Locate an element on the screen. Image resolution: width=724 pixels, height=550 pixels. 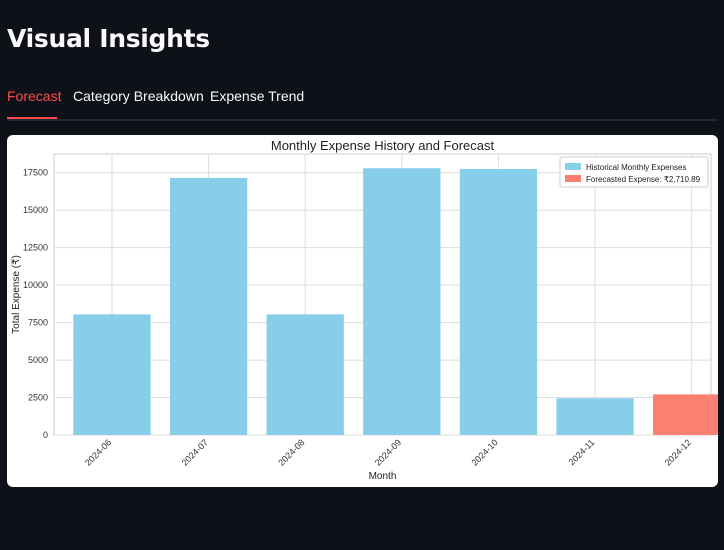
x-tick-label: 2024-06 is located at coordinates (98, 452).